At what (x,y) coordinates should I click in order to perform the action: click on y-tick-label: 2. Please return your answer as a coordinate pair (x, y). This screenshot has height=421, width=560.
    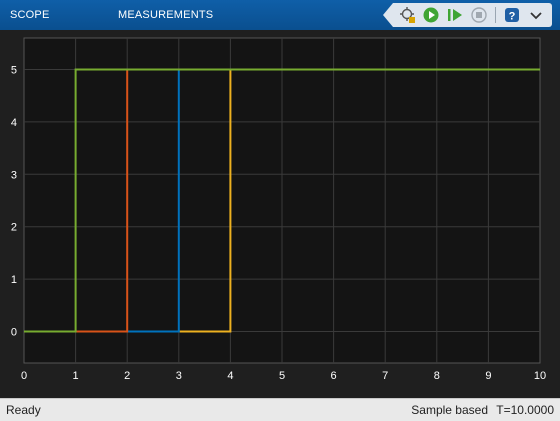
    Looking at the image, I should click on (14, 228).